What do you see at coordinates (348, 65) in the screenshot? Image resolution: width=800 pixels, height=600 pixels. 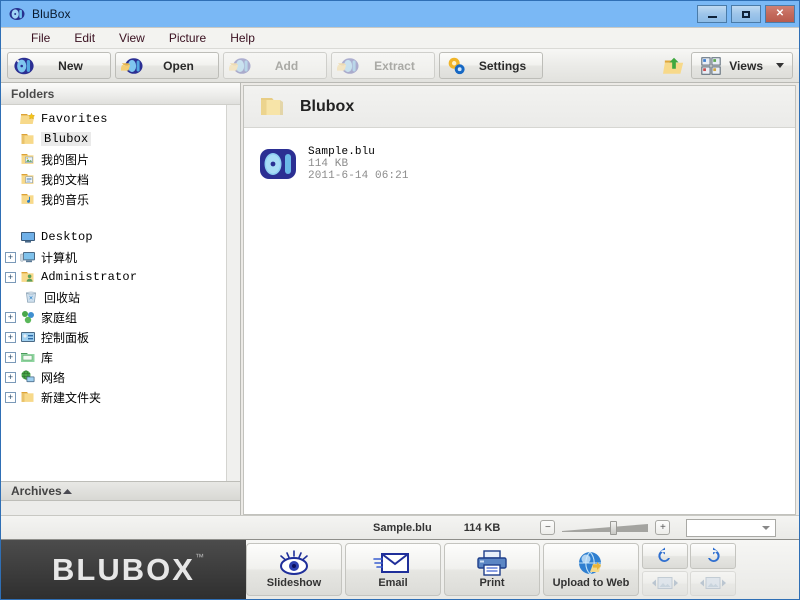 I see `extract-archive-icon` at bounding box center [348, 65].